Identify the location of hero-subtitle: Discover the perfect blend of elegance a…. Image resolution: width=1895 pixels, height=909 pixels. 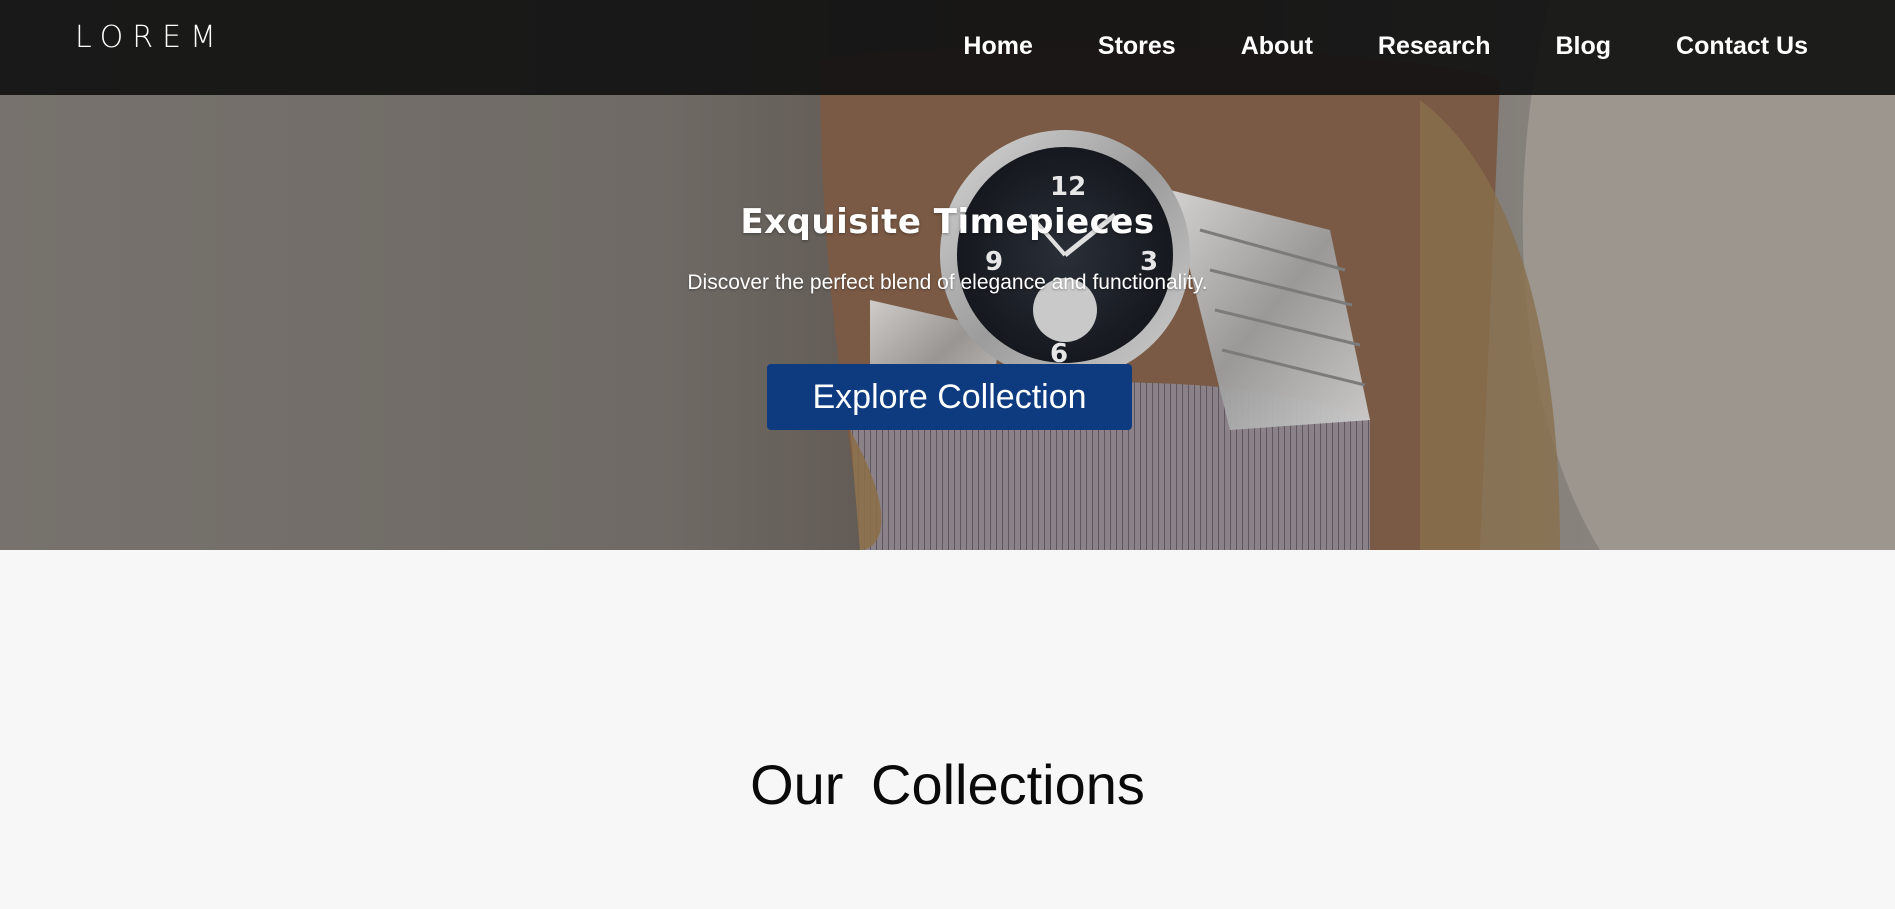
(947, 282).